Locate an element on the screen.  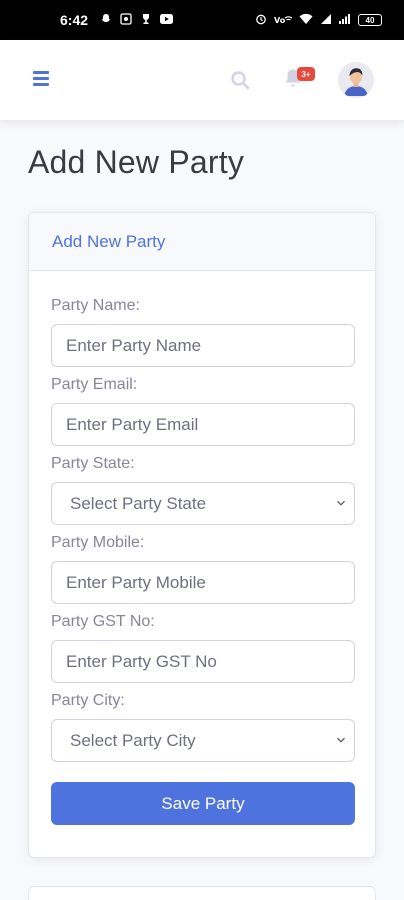
party-city-label: Party City: is located at coordinates (88, 700).